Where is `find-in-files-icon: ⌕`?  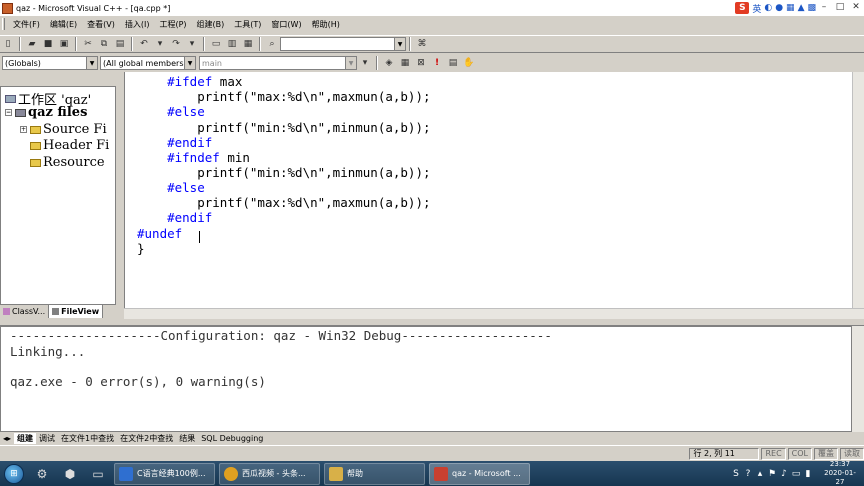 find-in-files-icon: ⌕ is located at coordinates (272, 44).